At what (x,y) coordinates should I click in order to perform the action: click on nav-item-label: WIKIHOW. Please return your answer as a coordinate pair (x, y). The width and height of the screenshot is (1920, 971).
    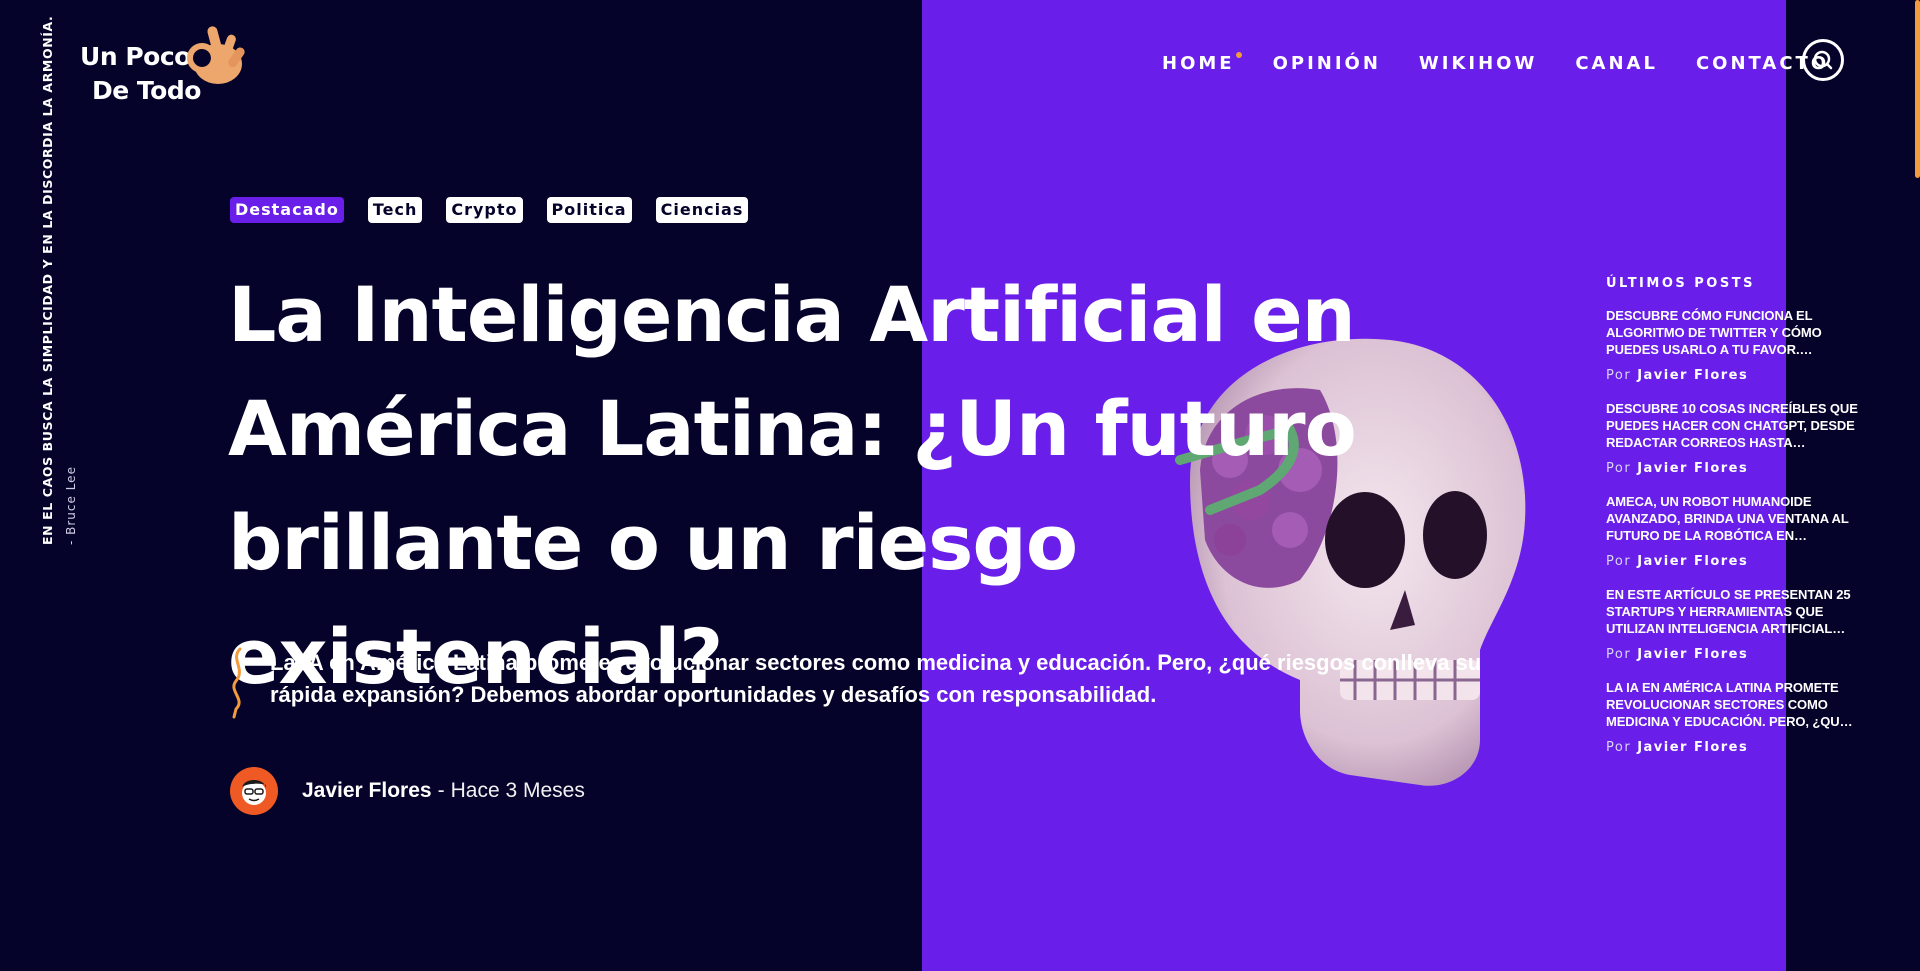
    Looking at the image, I should click on (1478, 63).